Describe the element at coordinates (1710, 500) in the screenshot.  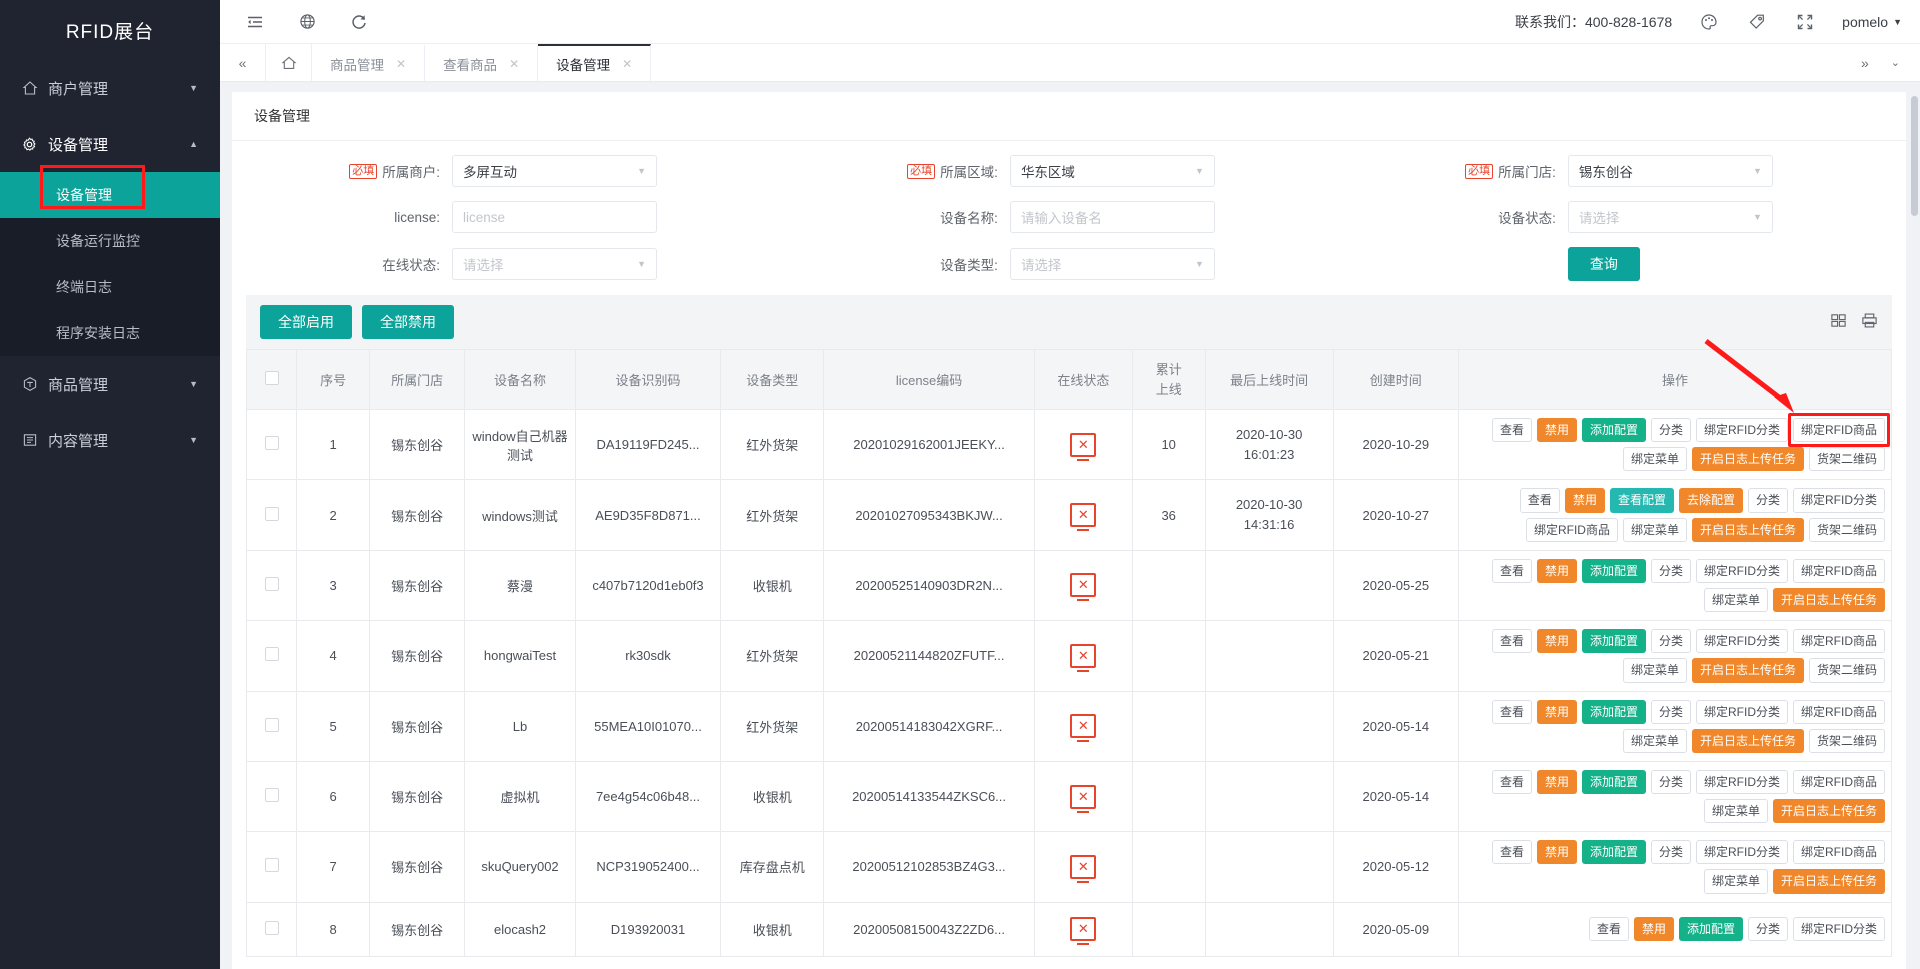
I see `op-button: 去除配置` at that location.